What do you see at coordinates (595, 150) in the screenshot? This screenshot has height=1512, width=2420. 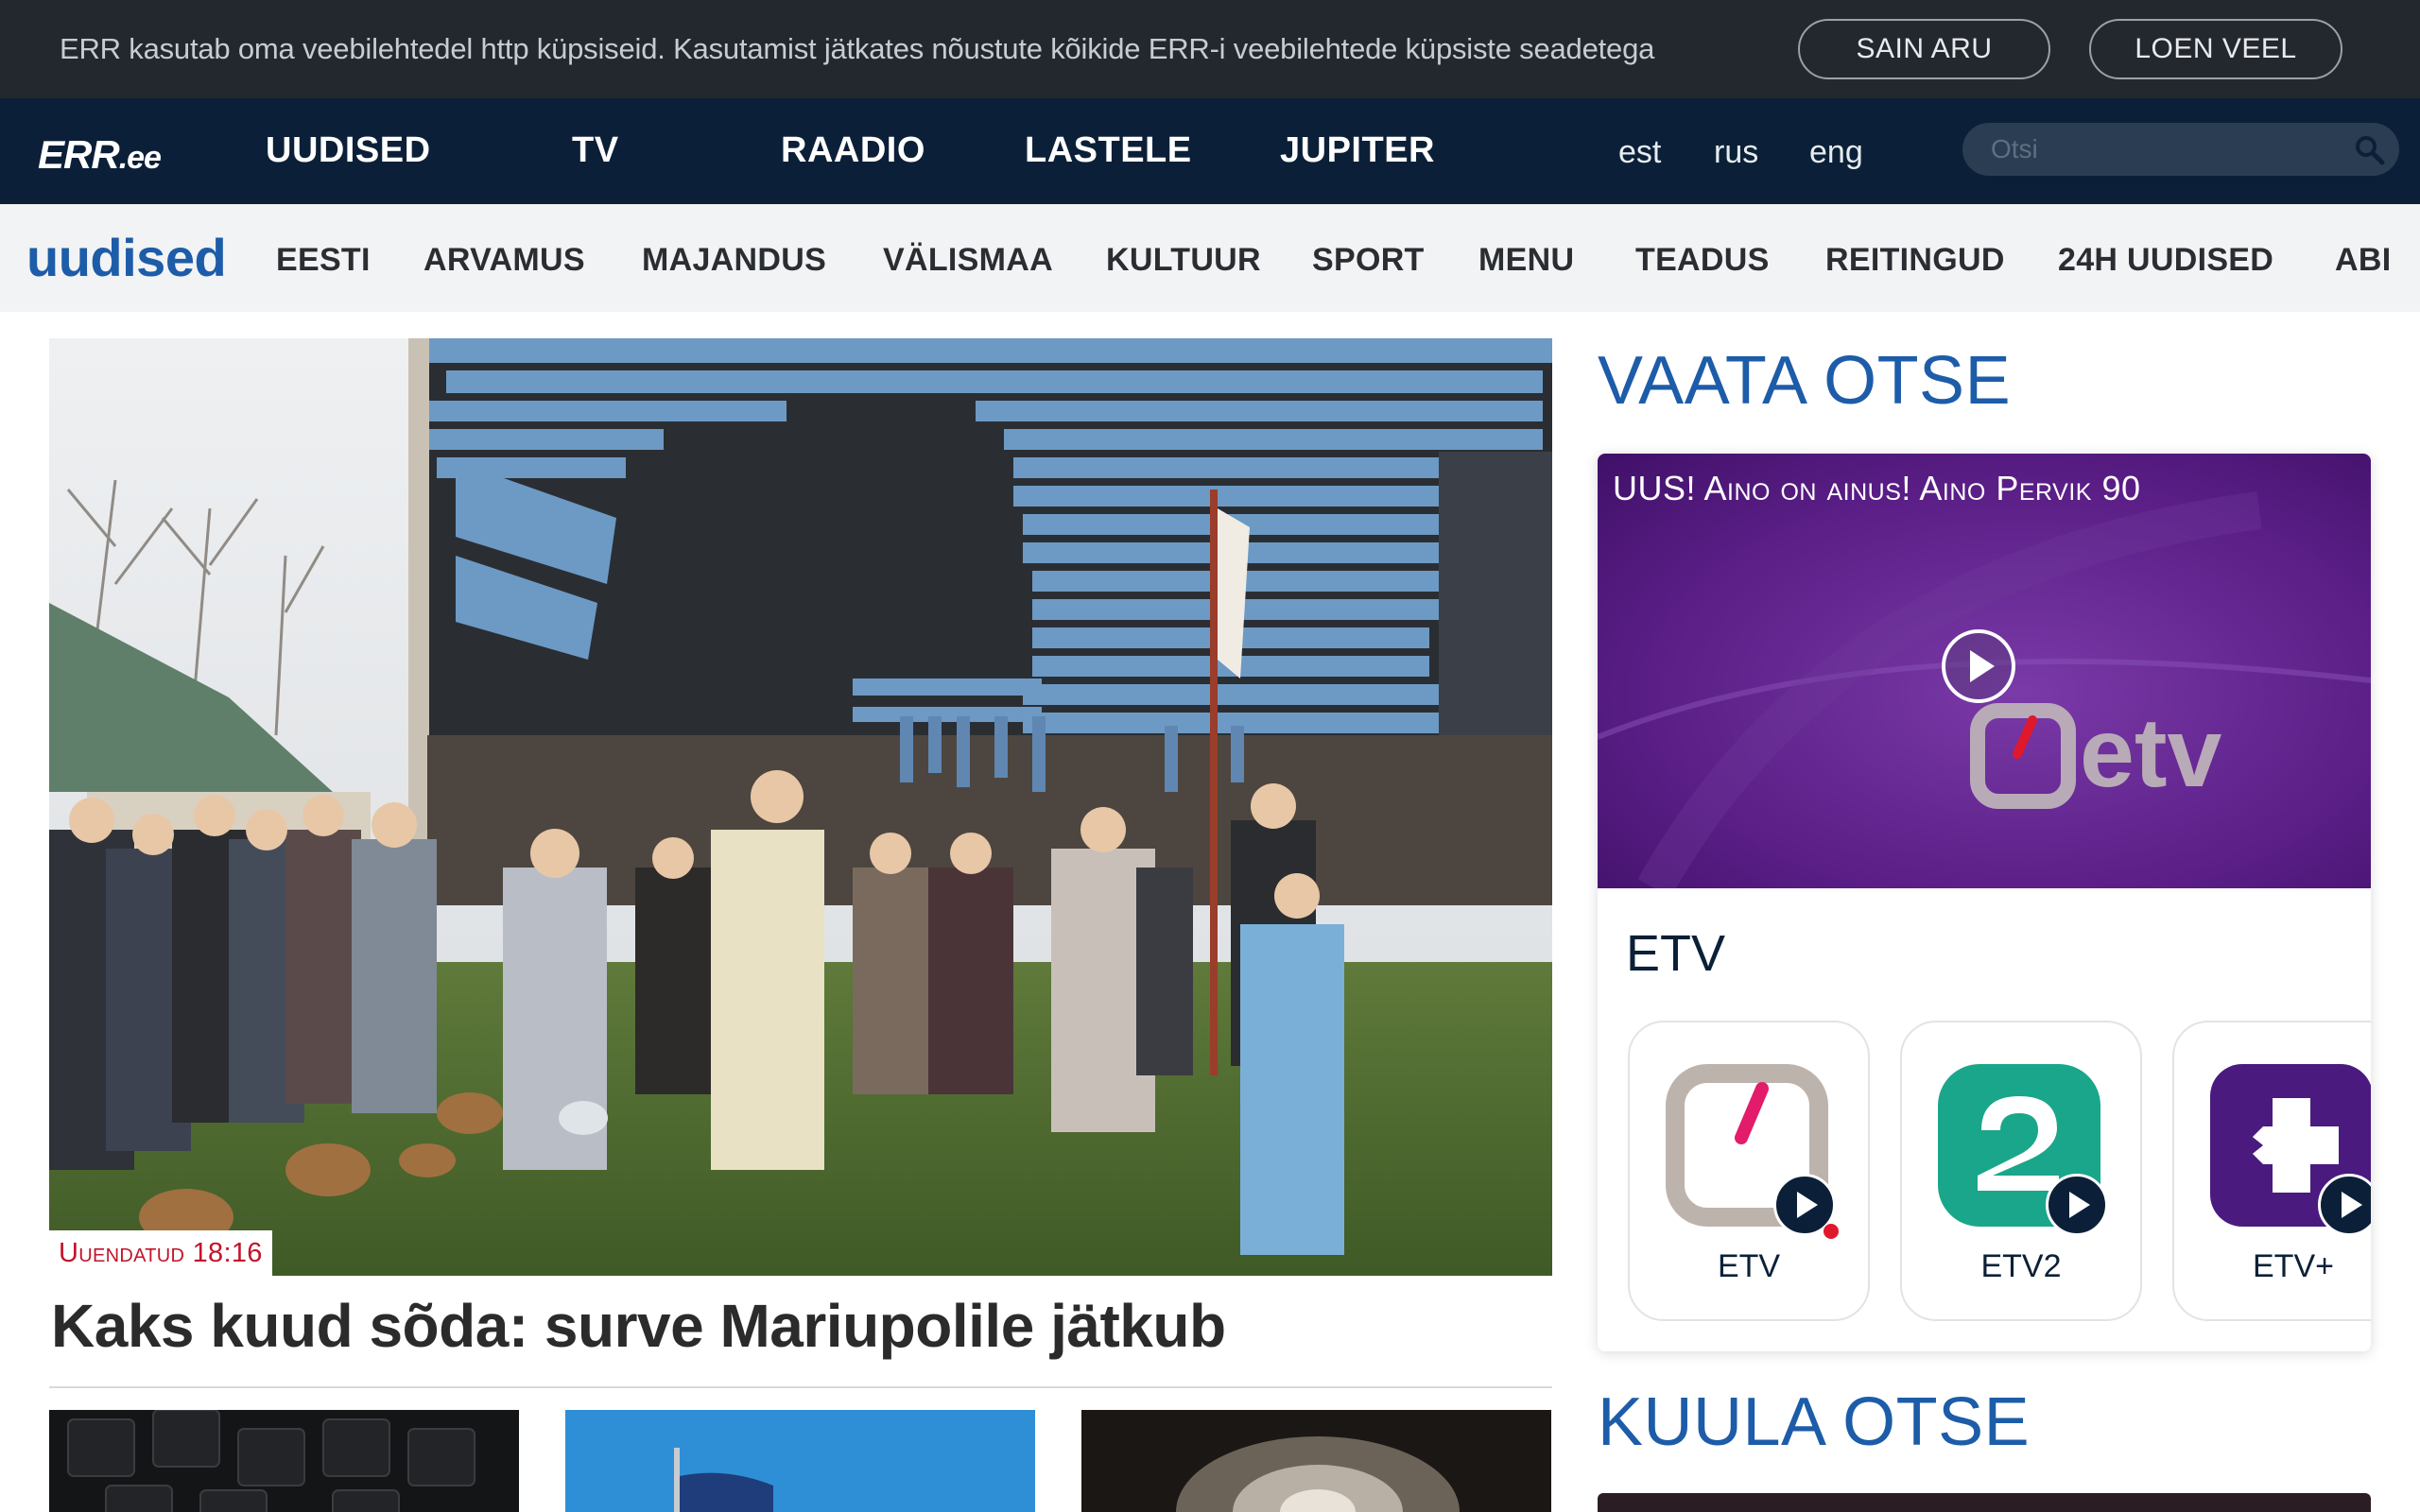 I see `nav-item-tv: TV` at bounding box center [595, 150].